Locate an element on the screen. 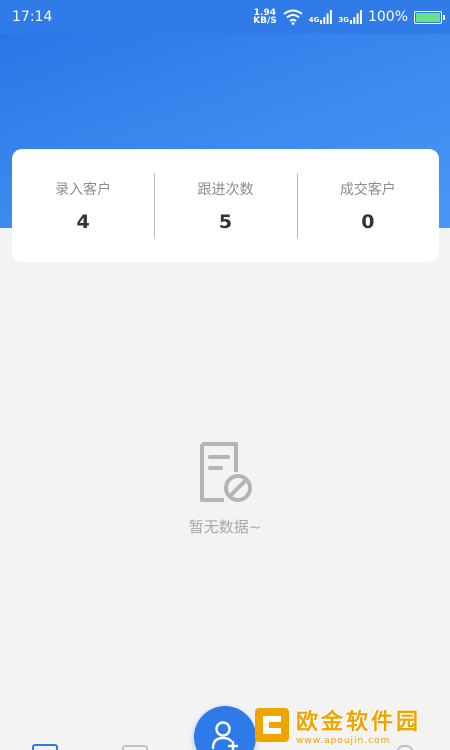  stat-follow-up-count: 跟进次数 5 is located at coordinates (225, 205).